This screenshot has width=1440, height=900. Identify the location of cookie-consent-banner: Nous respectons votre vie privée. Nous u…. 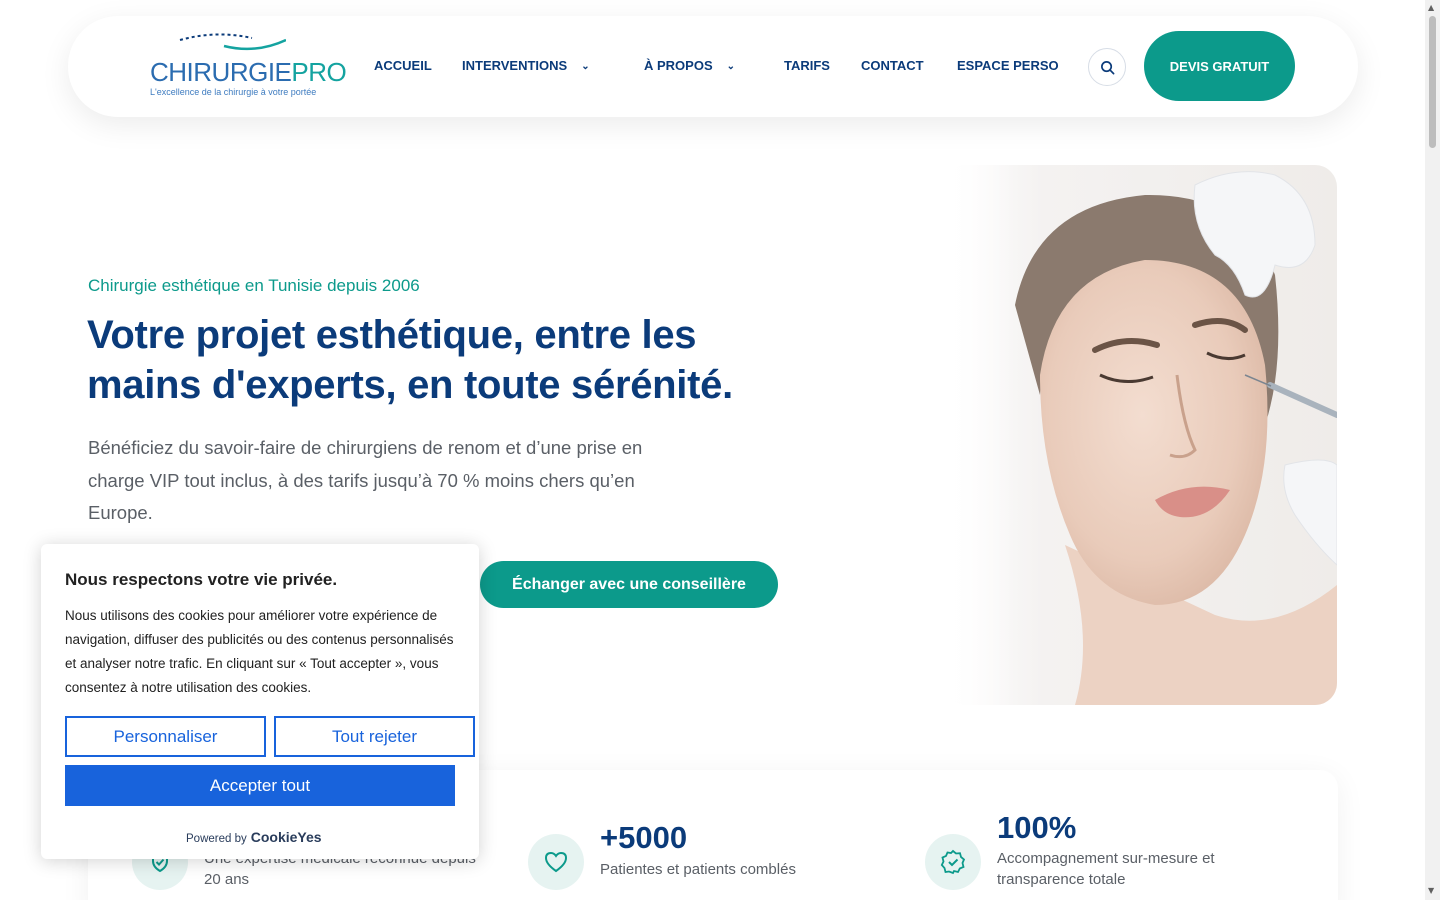
(260, 701).